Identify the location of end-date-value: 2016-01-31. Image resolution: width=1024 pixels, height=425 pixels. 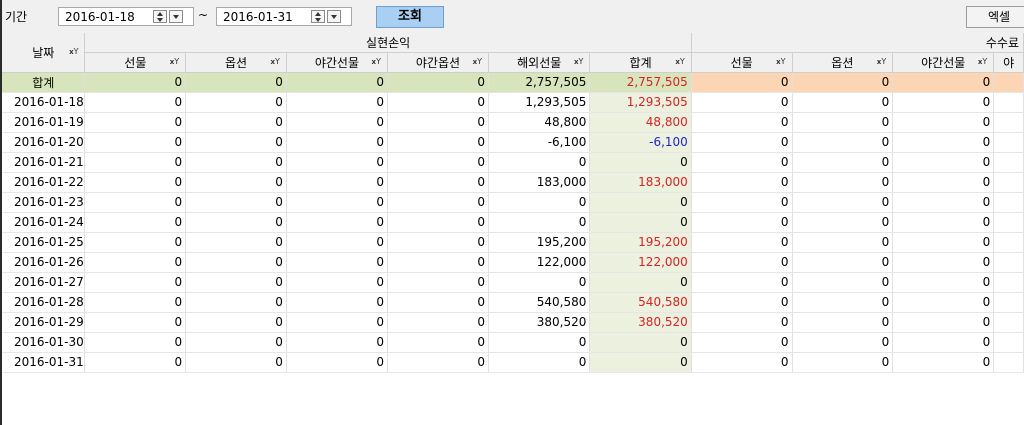
(263, 17).